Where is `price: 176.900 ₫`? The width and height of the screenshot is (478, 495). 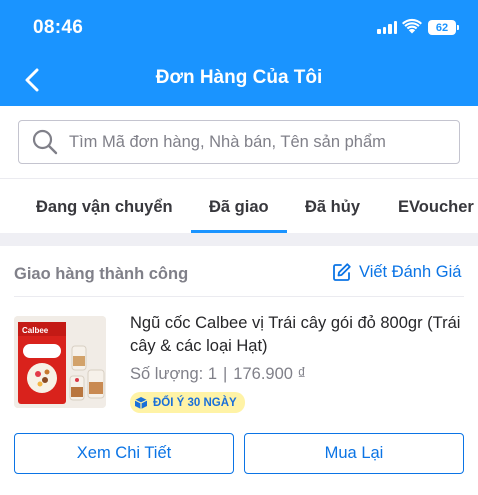
price: 176.900 ₫ is located at coordinates (269, 374).